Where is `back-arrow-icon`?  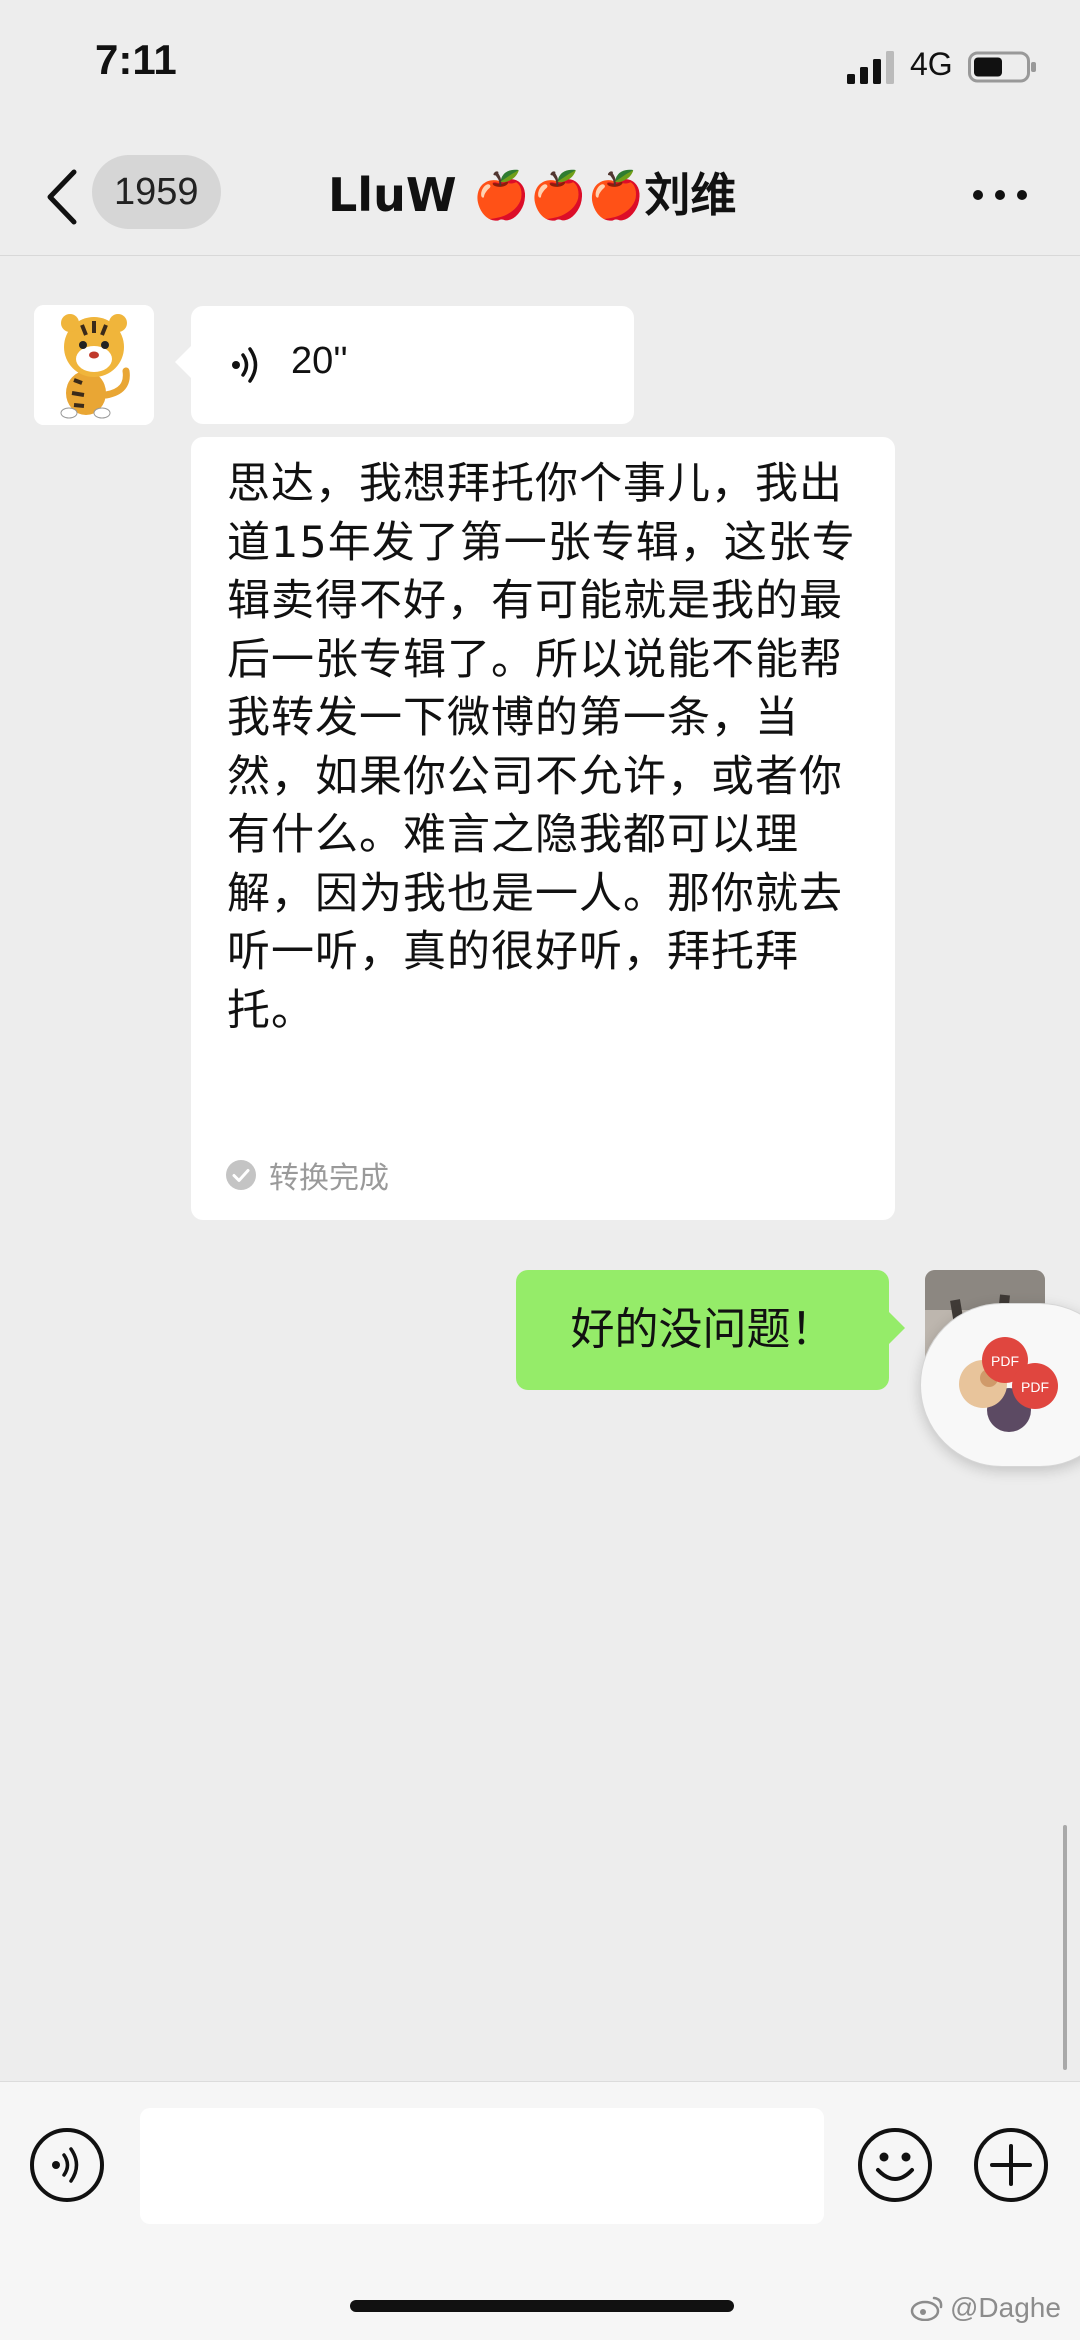
back-arrow-icon is located at coordinates (63, 197).